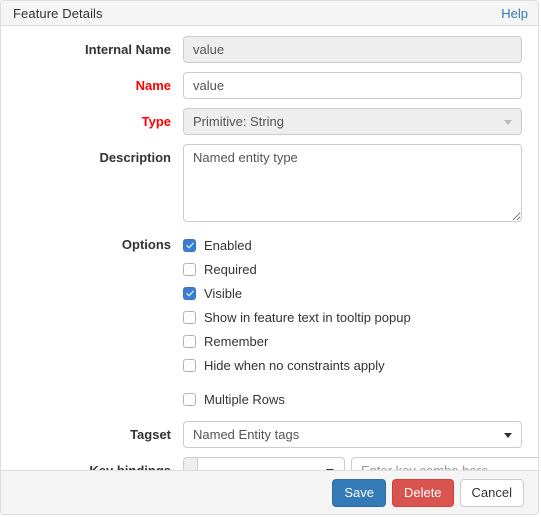 This screenshot has height=517, width=541. I want to click on internal-name-input, so click(352, 49).